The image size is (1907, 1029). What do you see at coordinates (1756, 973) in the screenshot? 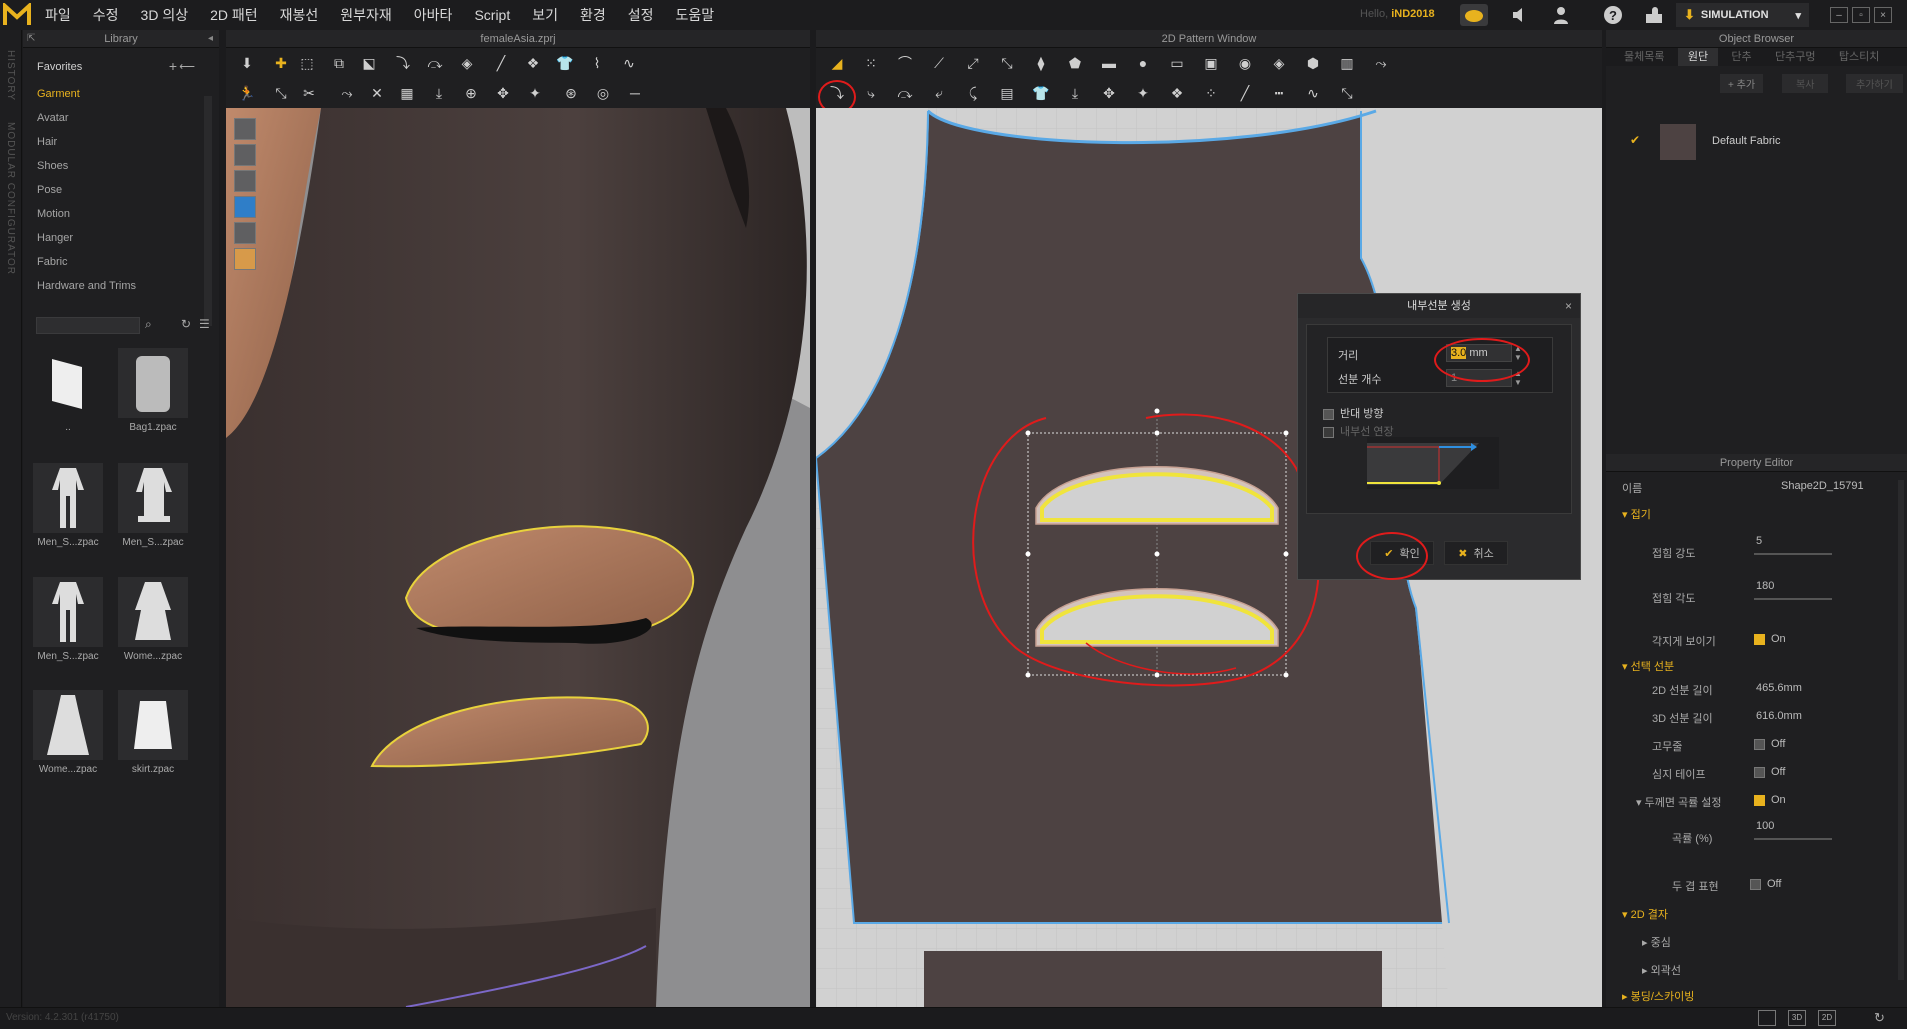
I see `outline-row: ▸ 외곽선` at bounding box center [1756, 973].